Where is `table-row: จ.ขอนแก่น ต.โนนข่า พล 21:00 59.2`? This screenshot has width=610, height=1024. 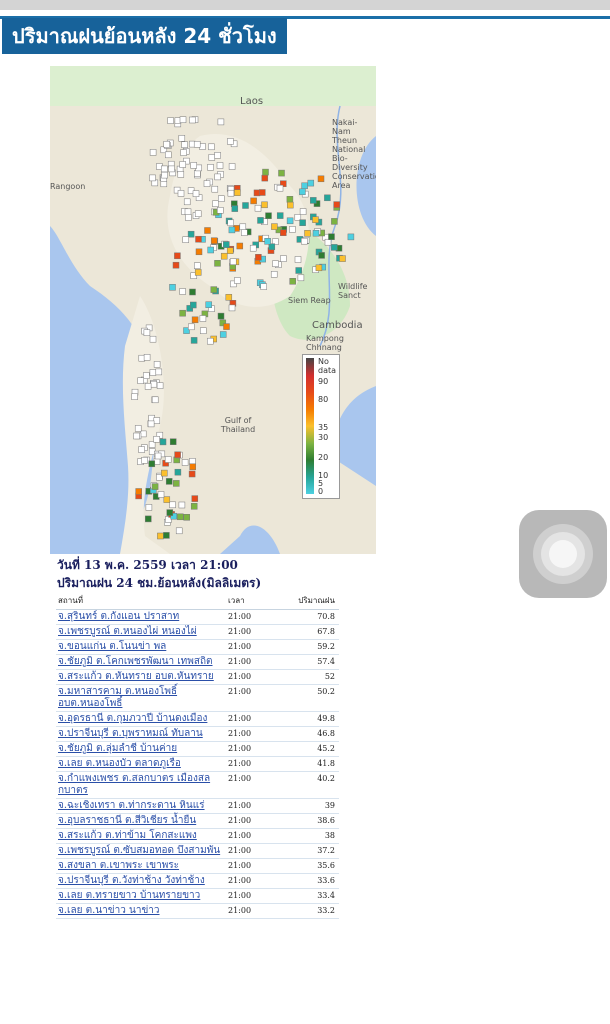
table-row: จ.ขอนแก่น ต.โนนข่า พล 21:00 59.2 is located at coordinates (197, 647).